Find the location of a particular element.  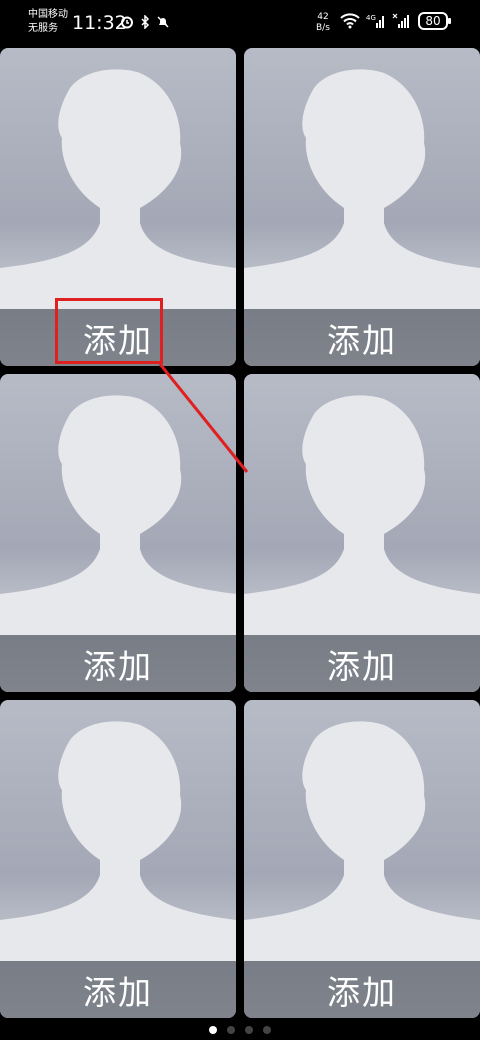

cellular-signal-icon: 4G is located at coordinates (375, 21).